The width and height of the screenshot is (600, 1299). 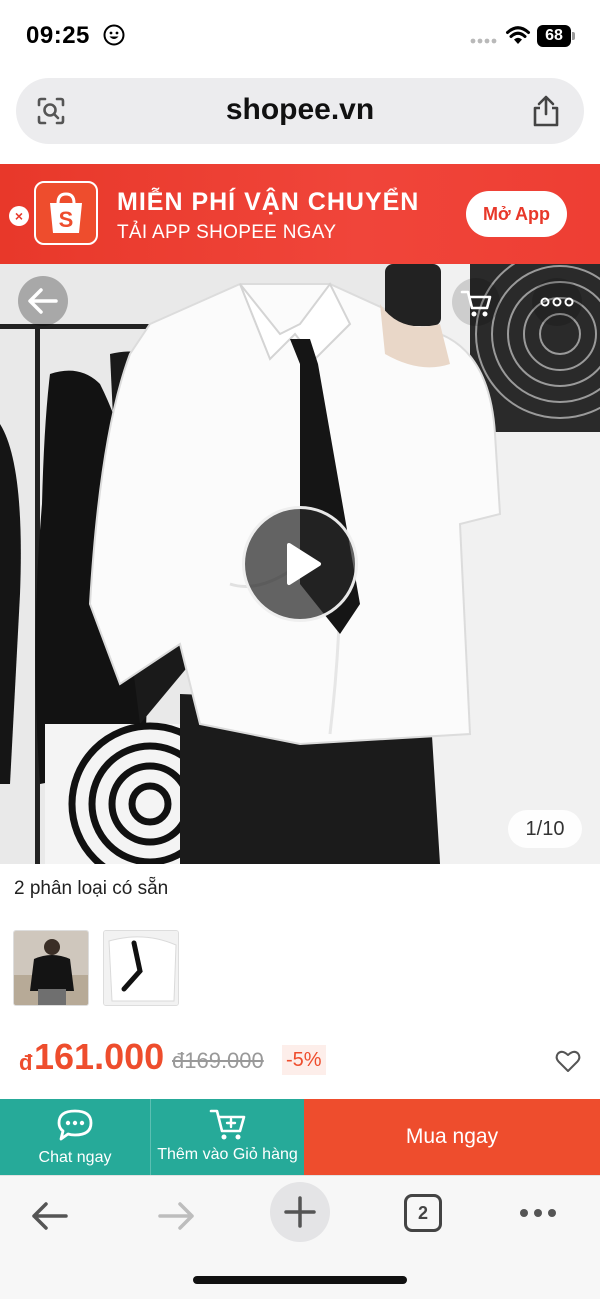 What do you see at coordinates (99, 1056) in the screenshot?
I see `current-price: 161.000` at bounding box center [99, 1056].